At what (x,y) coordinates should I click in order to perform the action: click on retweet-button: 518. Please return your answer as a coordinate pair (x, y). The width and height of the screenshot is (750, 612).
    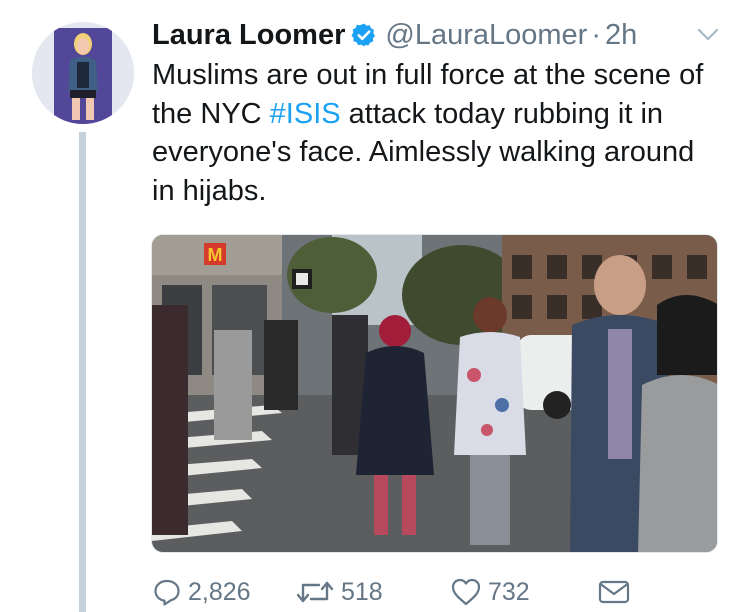
    Looking at the image, I should click on (339, 592).